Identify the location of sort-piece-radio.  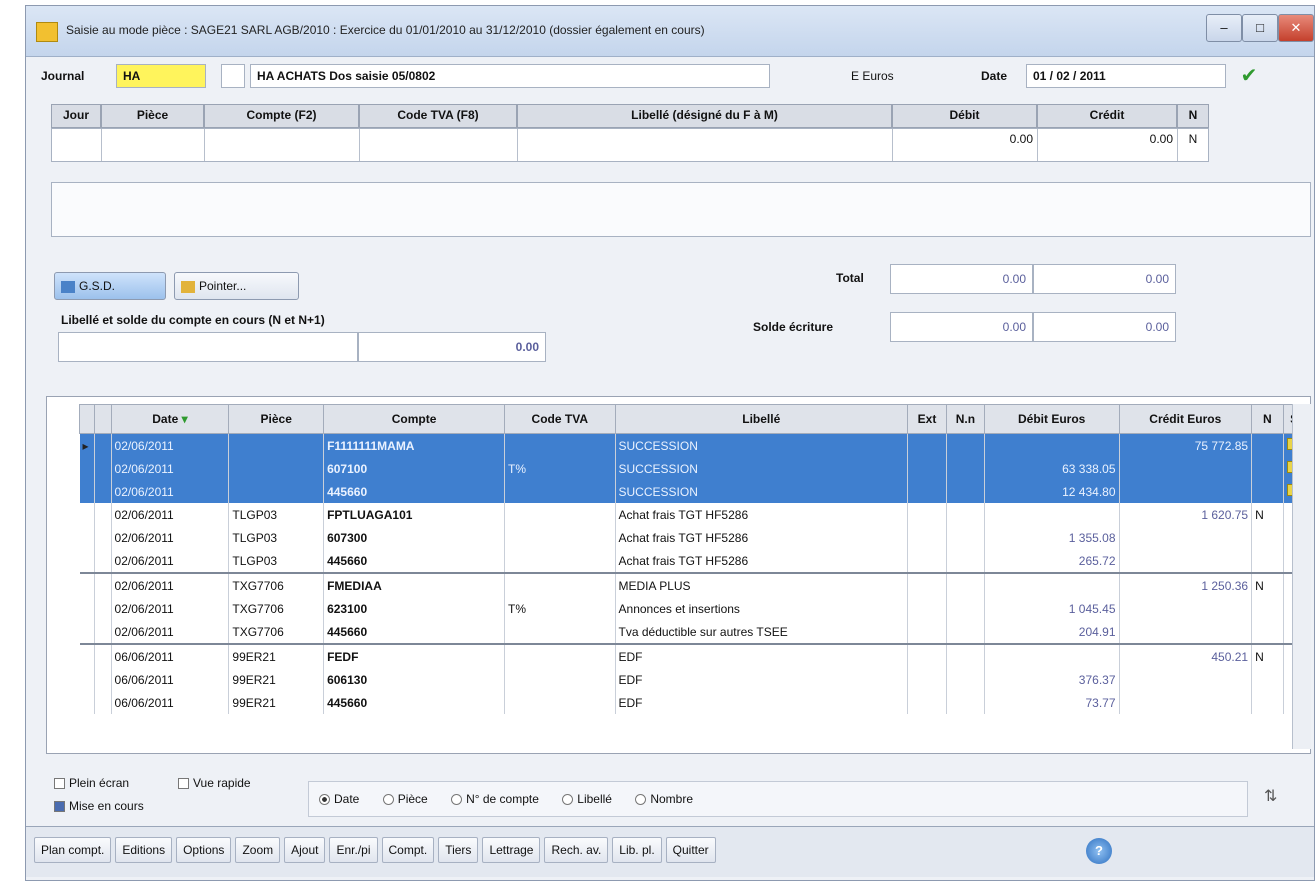
(388, 800).